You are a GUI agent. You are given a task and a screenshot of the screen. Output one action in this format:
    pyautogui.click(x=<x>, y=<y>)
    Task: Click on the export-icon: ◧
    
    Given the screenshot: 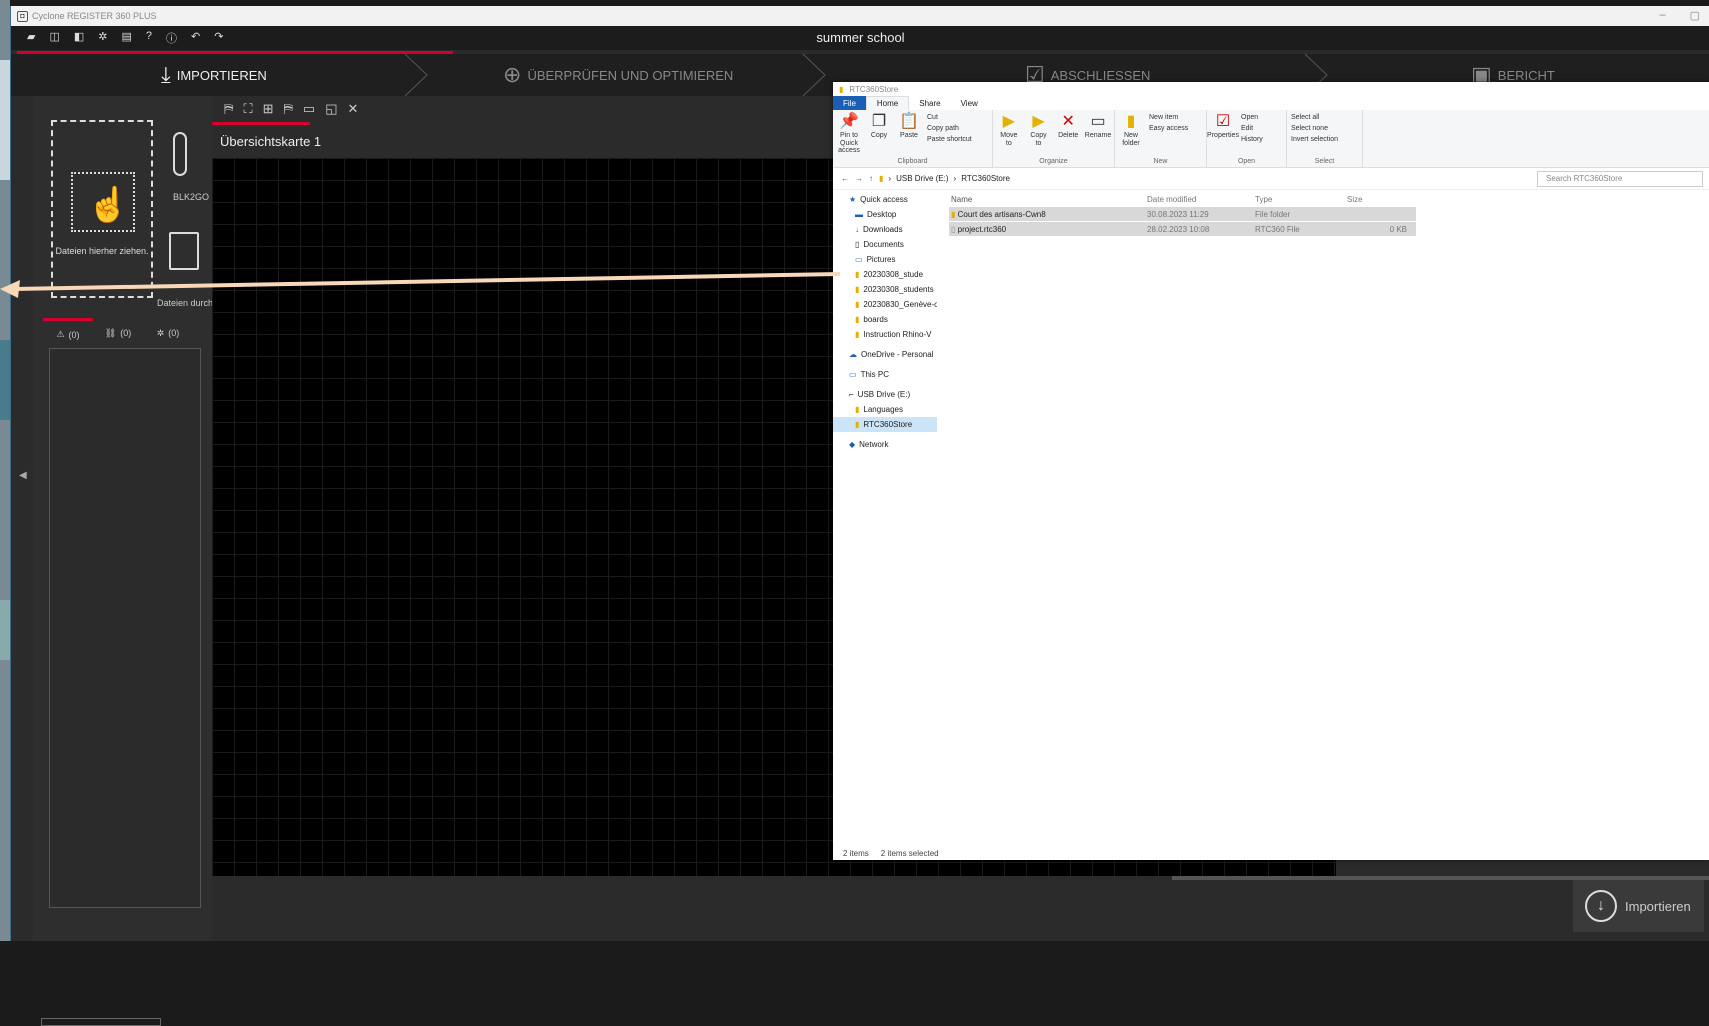 What is the action you would take?
    pyautogui.click(x=79, y=38)
    